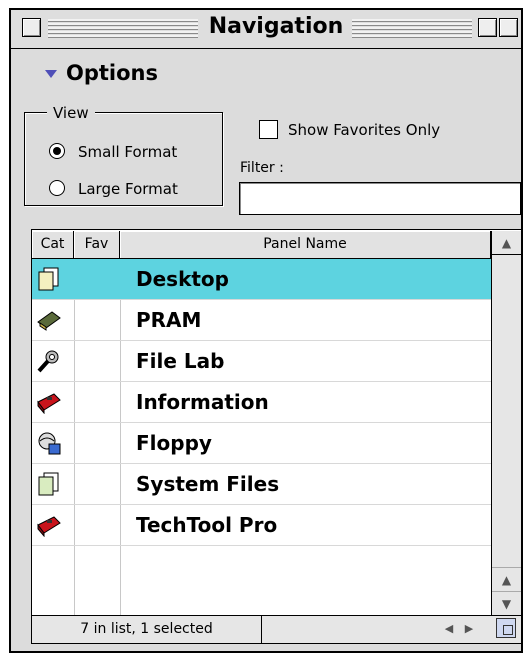 The image size is (532, 663). What do you see at coordinates (180, 361) in the screenshot?
I see `panel-name: File Lab` at bounding box center [180, 361].